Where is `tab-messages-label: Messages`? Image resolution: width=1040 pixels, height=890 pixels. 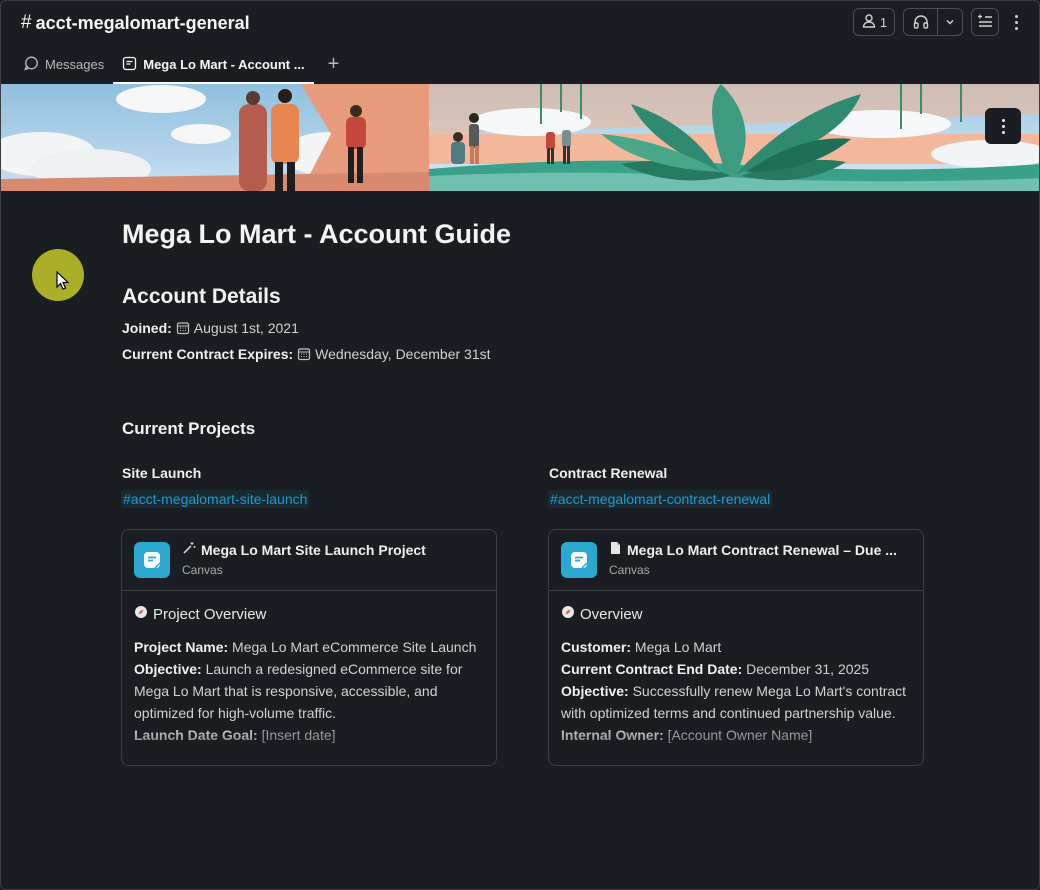 tab-messages-label: Messages is located at coordinates (75, 64).